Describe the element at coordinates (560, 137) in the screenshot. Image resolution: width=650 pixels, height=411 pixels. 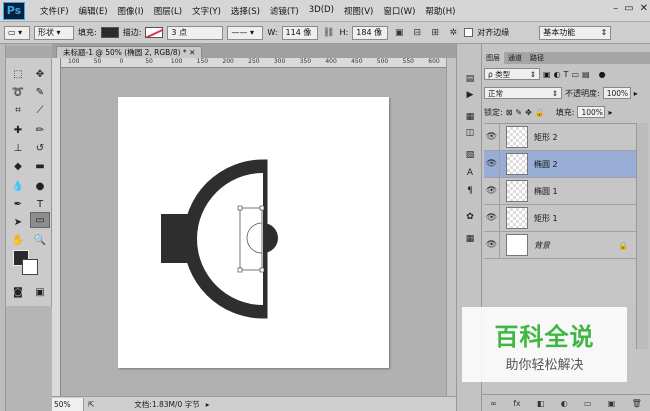
I see `layer-row: 👁 矩形 2` at that location.